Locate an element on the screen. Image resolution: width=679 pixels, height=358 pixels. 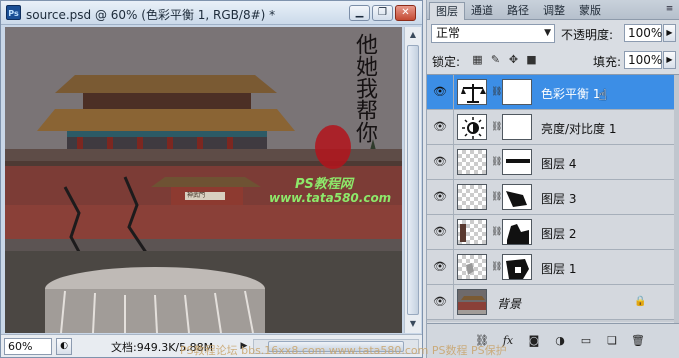
tab-layers: 图层 is located at coordinates (447, 11).